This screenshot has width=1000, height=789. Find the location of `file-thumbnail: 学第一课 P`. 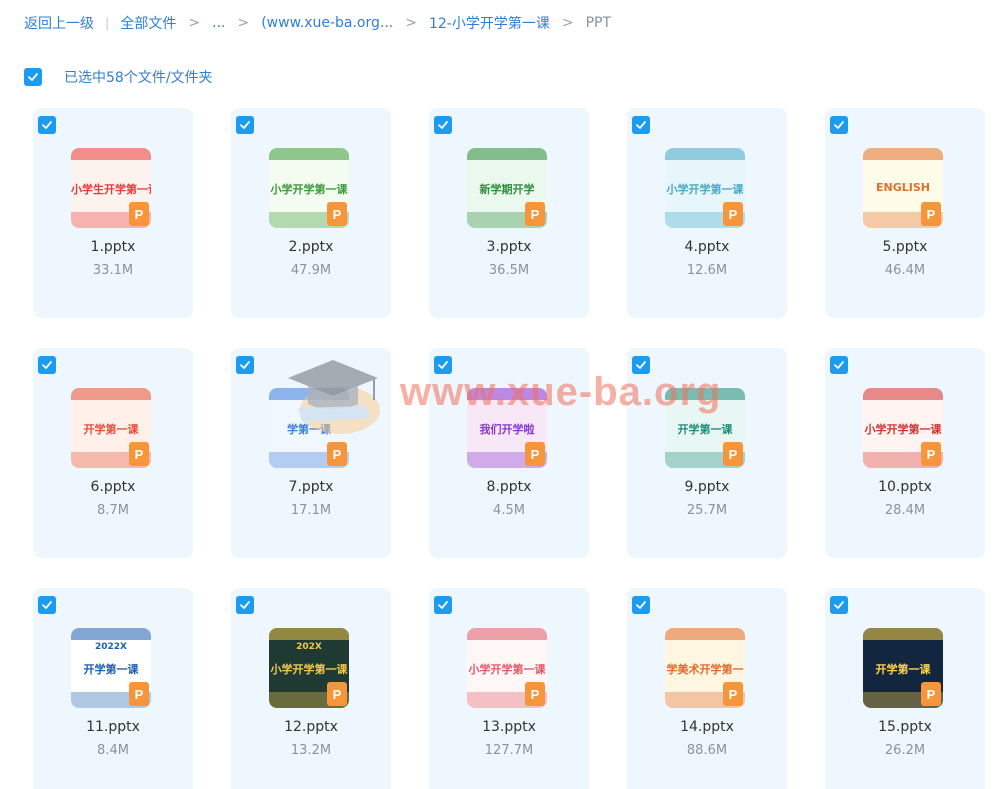

file-thumbnail: 学第一课 P is located at coordinates (309, 428).